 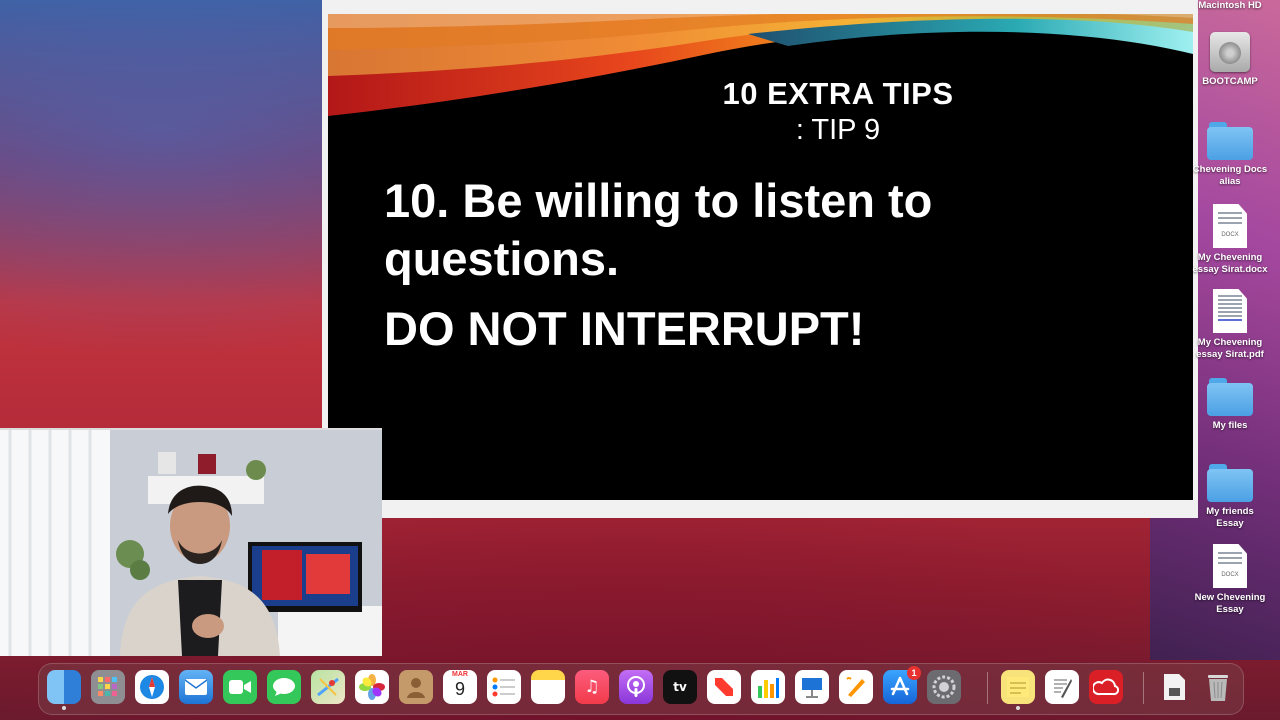 What do you see at coordinates (416, 687) in the screenshot?
I see `contacts-icon` at bounding box center [416, 687].